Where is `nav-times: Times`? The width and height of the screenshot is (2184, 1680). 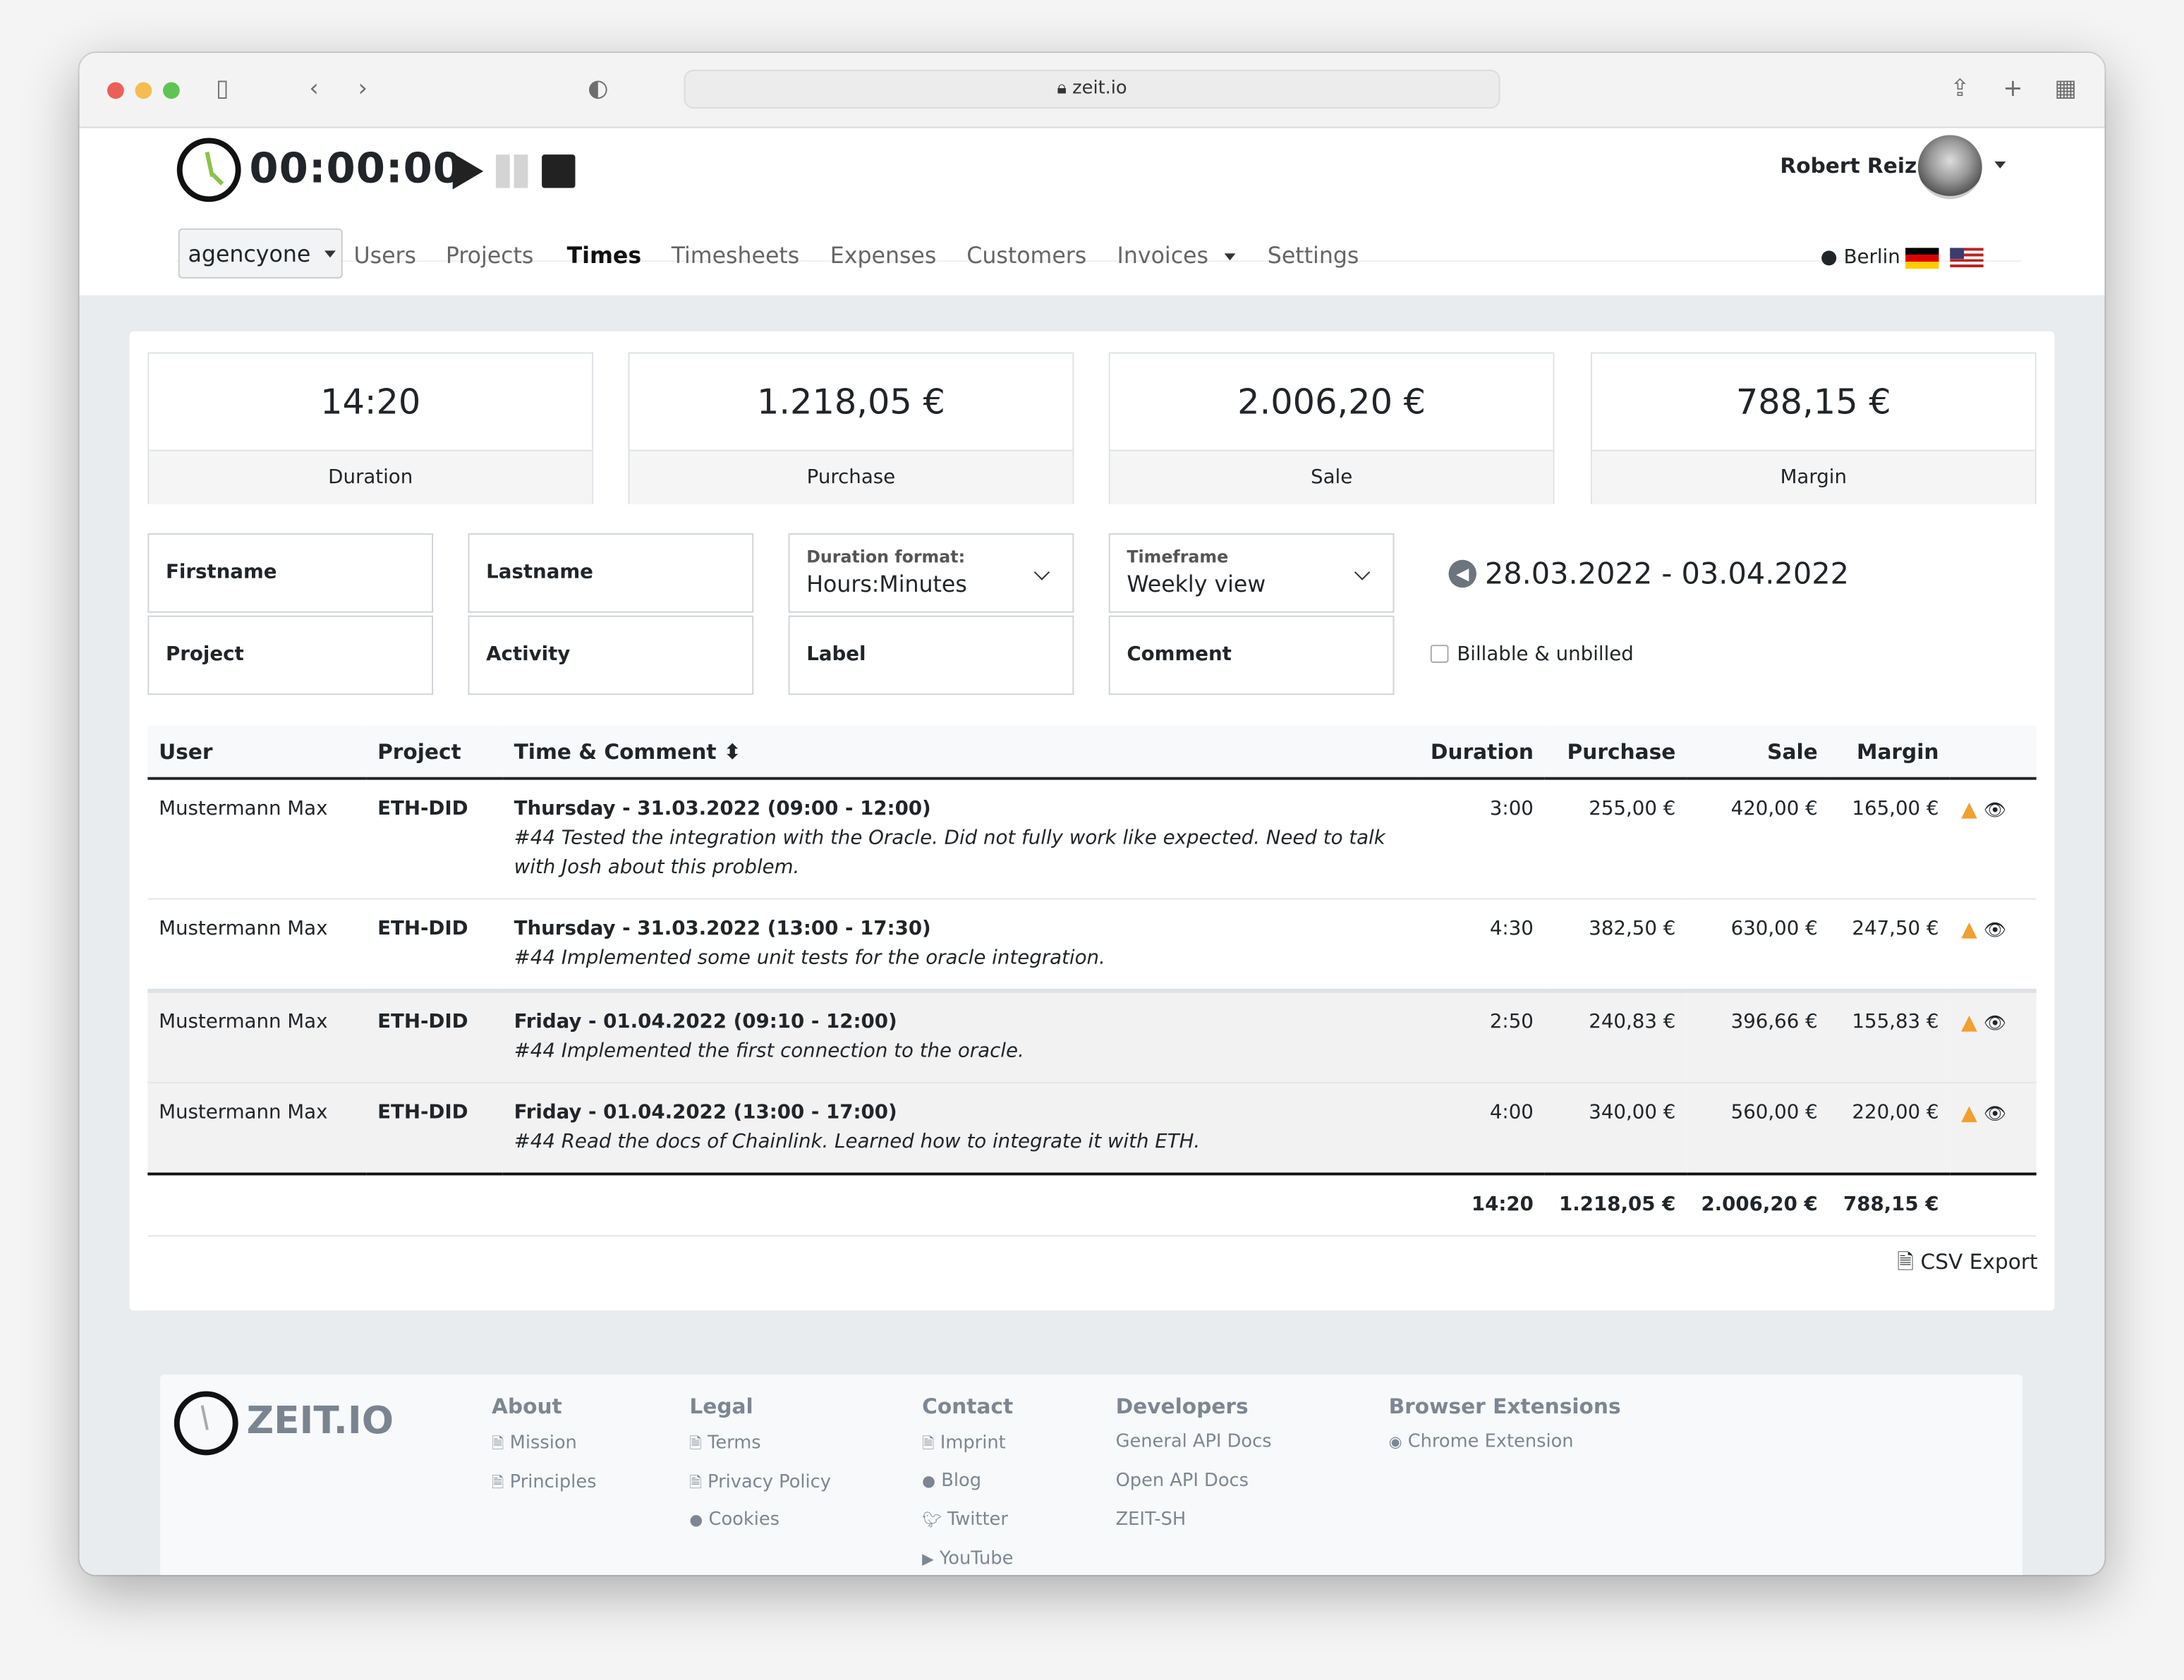 nav-times: Times is located at coordinates (604, 256).